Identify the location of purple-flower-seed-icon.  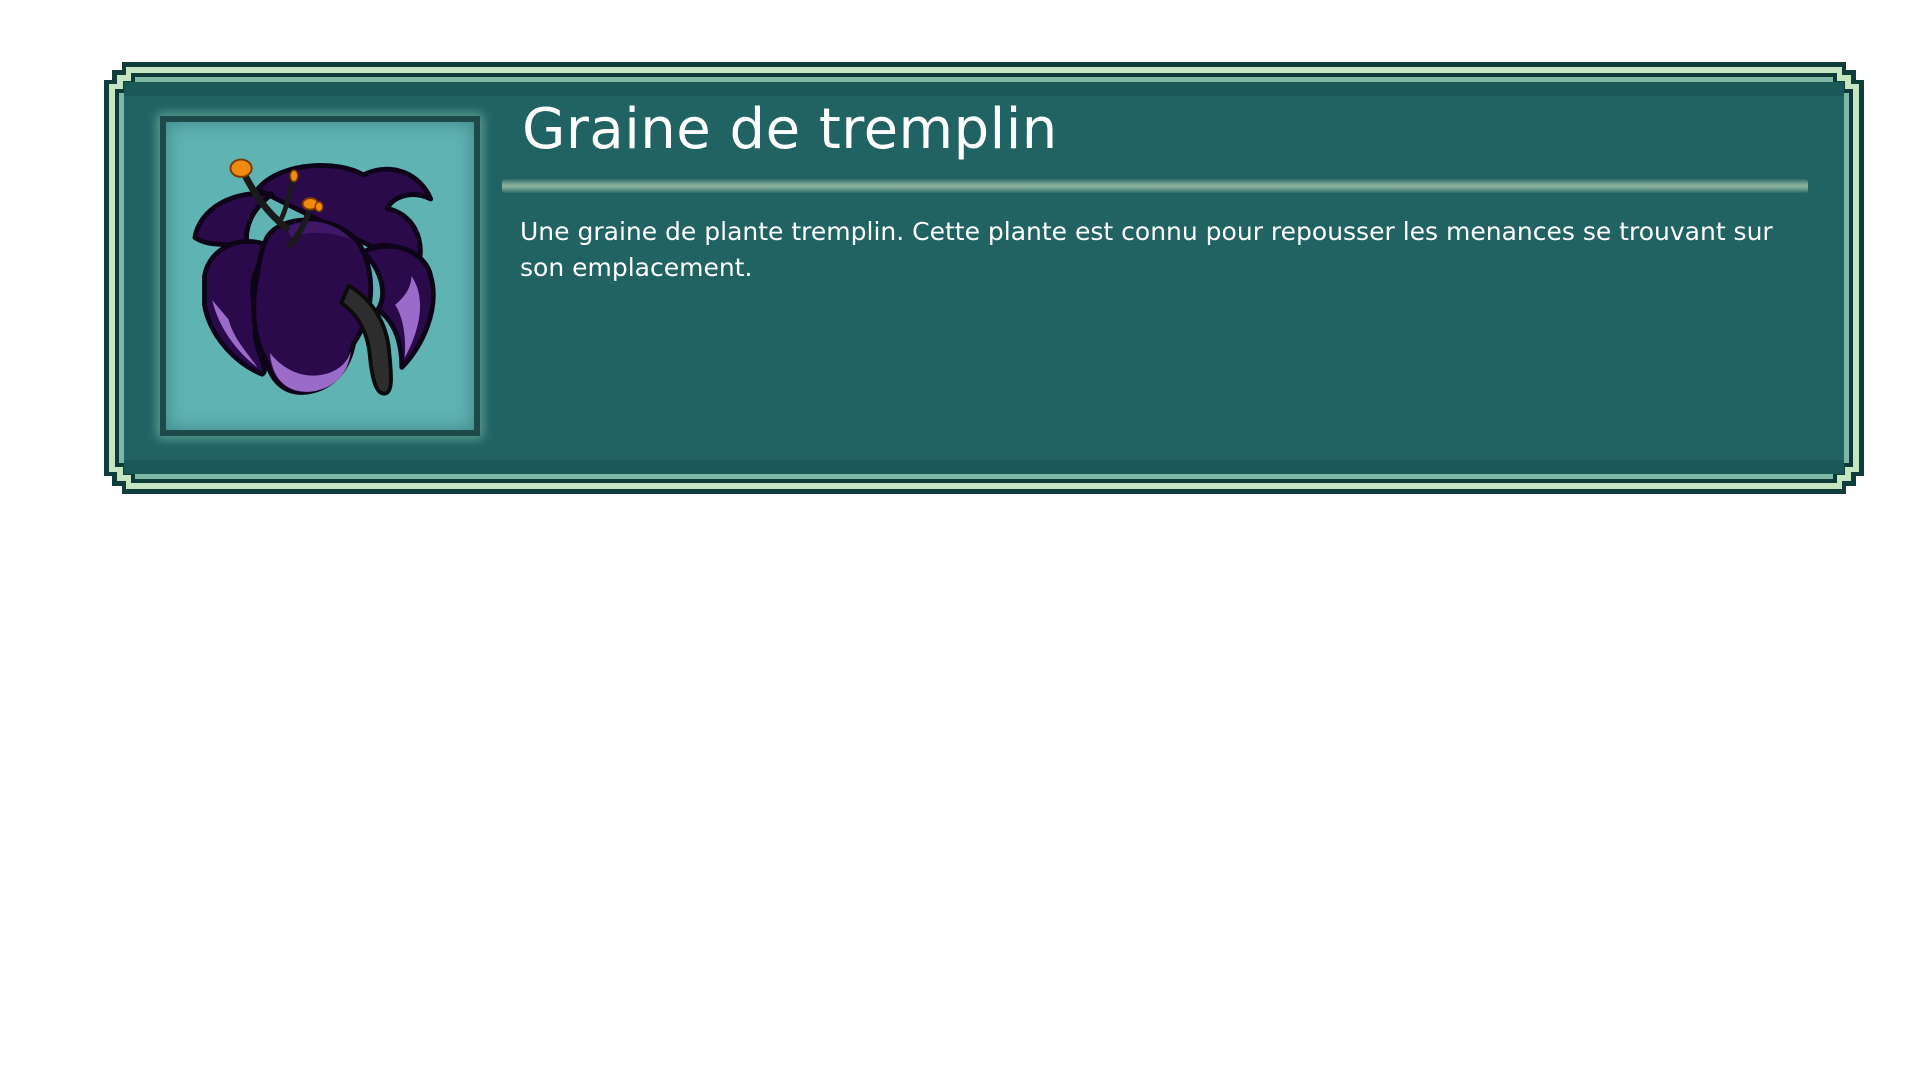
(314, 277).